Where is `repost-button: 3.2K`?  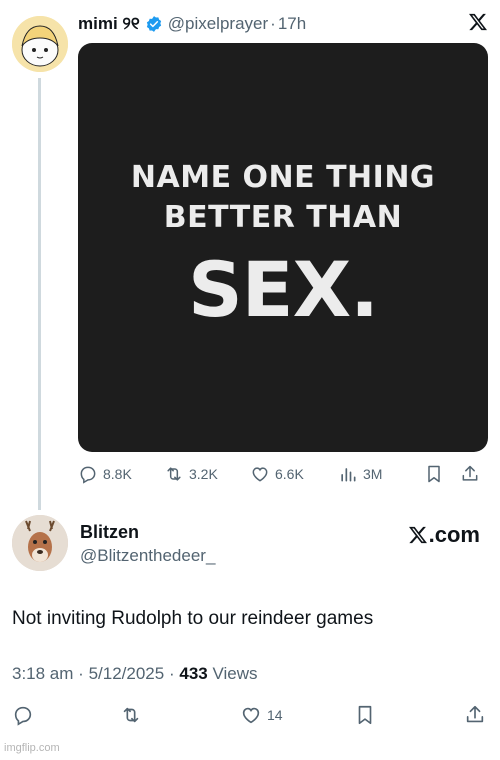 repost-button: 3.2K is located at coordinates (191, 474).